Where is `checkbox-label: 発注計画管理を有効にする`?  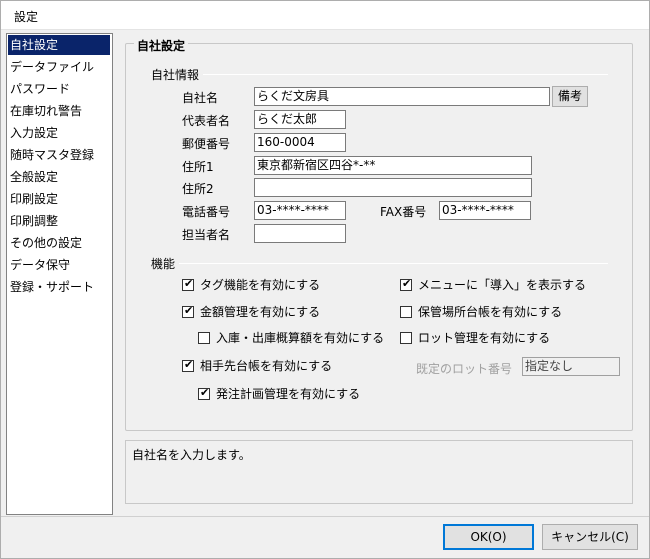 checkbox-label: 発注計画管理を有効にする is located at coordinates (288, 394).